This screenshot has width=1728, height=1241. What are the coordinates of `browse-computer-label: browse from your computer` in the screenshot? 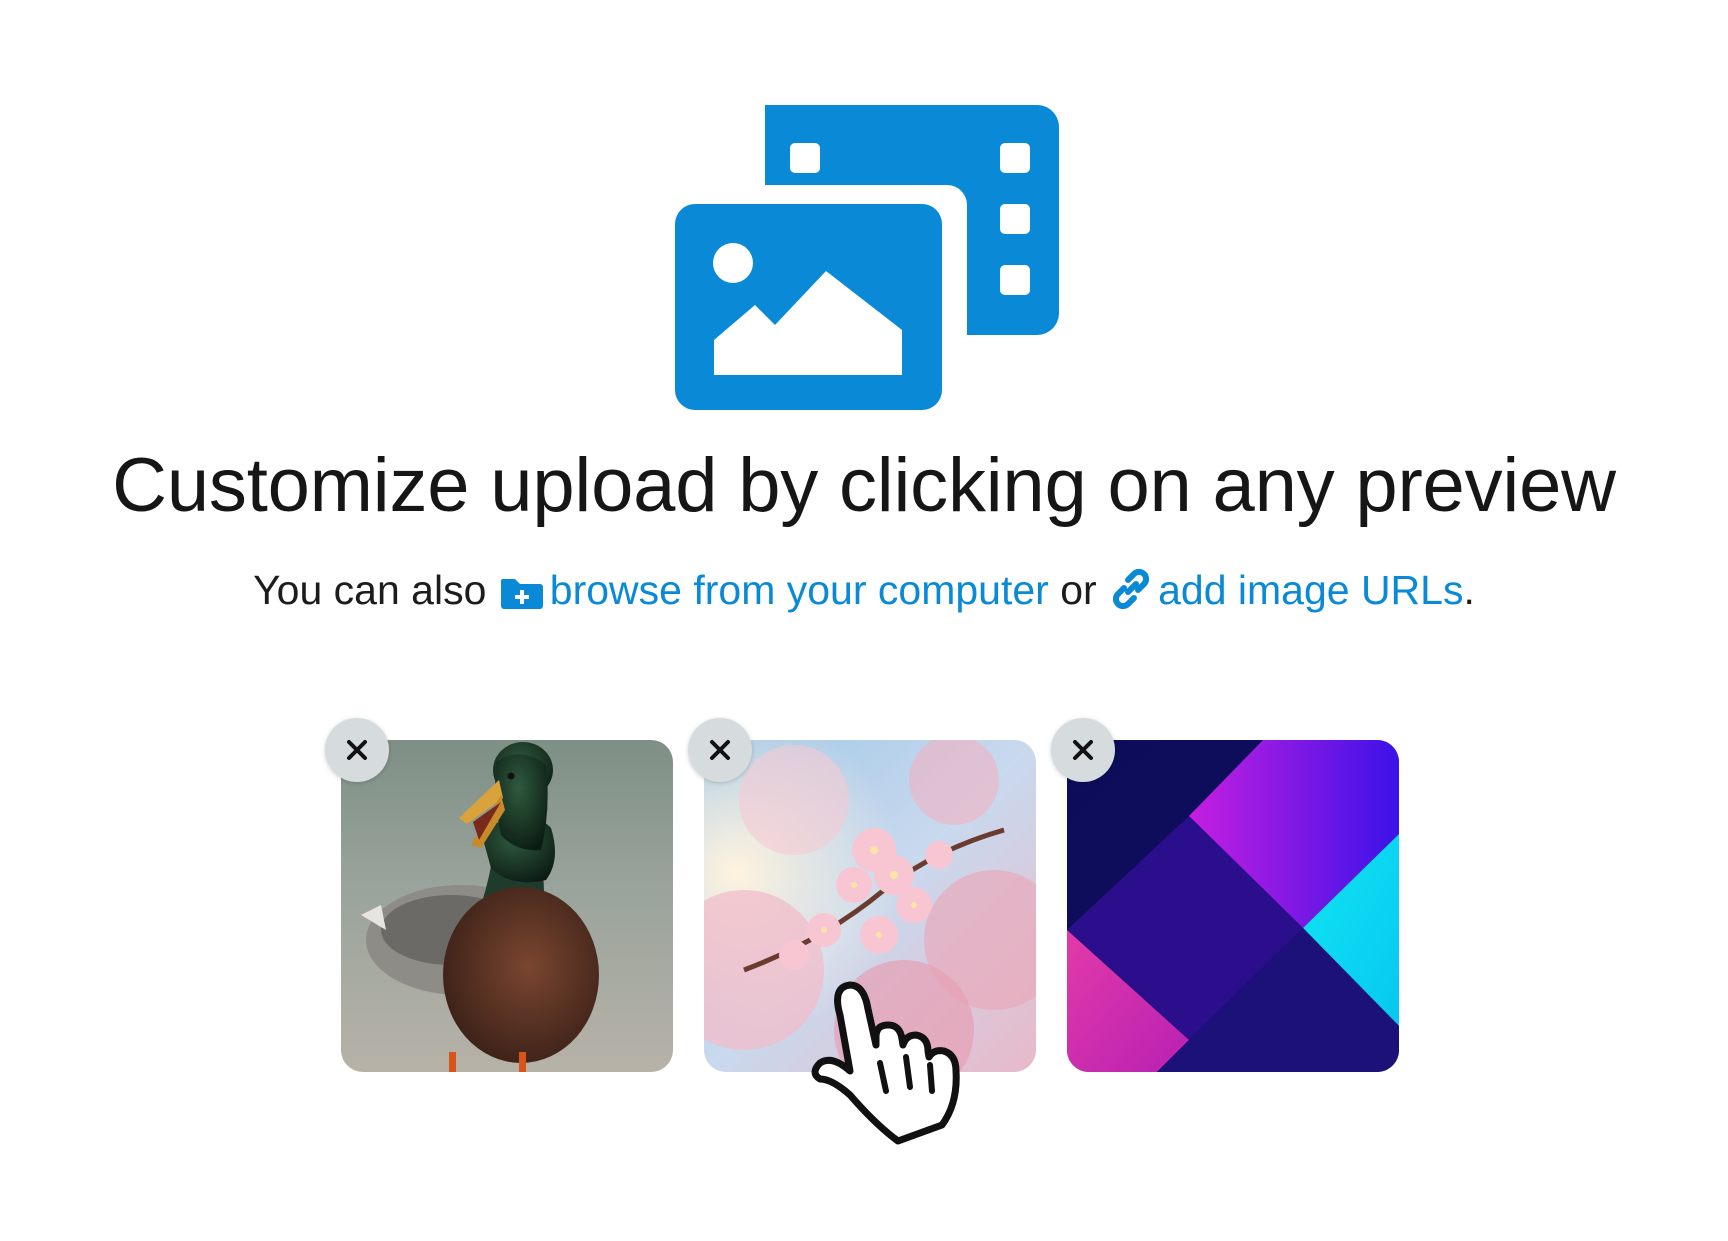 It's located at (799, 590).